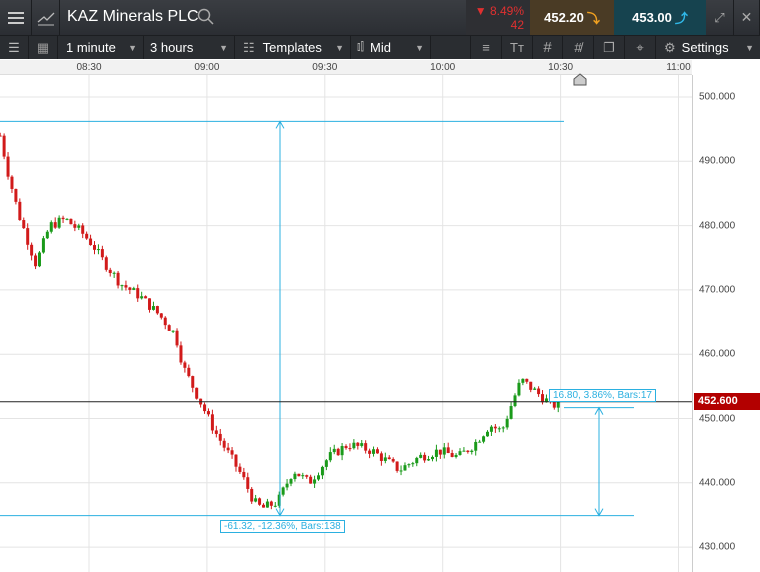 This screenshot has width=760, height=572. What do you see at coordinates (578, 47) in the screenshot?
I see `draw-tools-icon: #̸` at bounding box center [578, 47].